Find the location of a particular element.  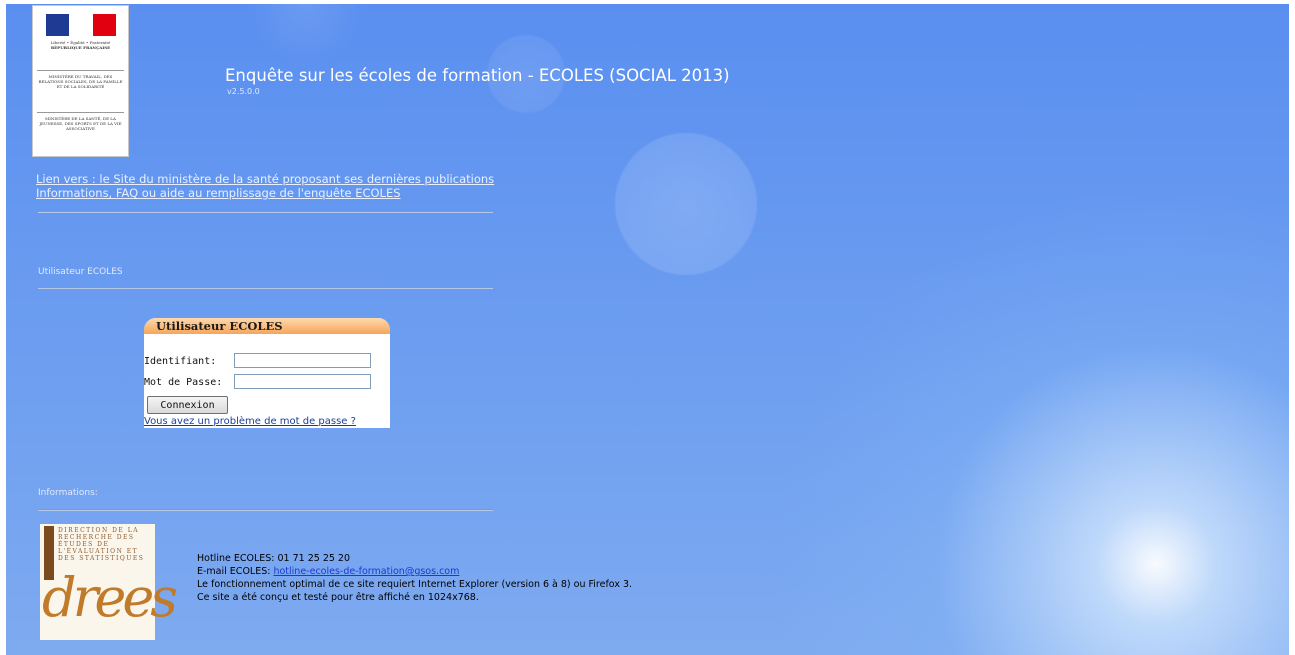

connexion-button: Connexion is located at coordinates (187, 405).